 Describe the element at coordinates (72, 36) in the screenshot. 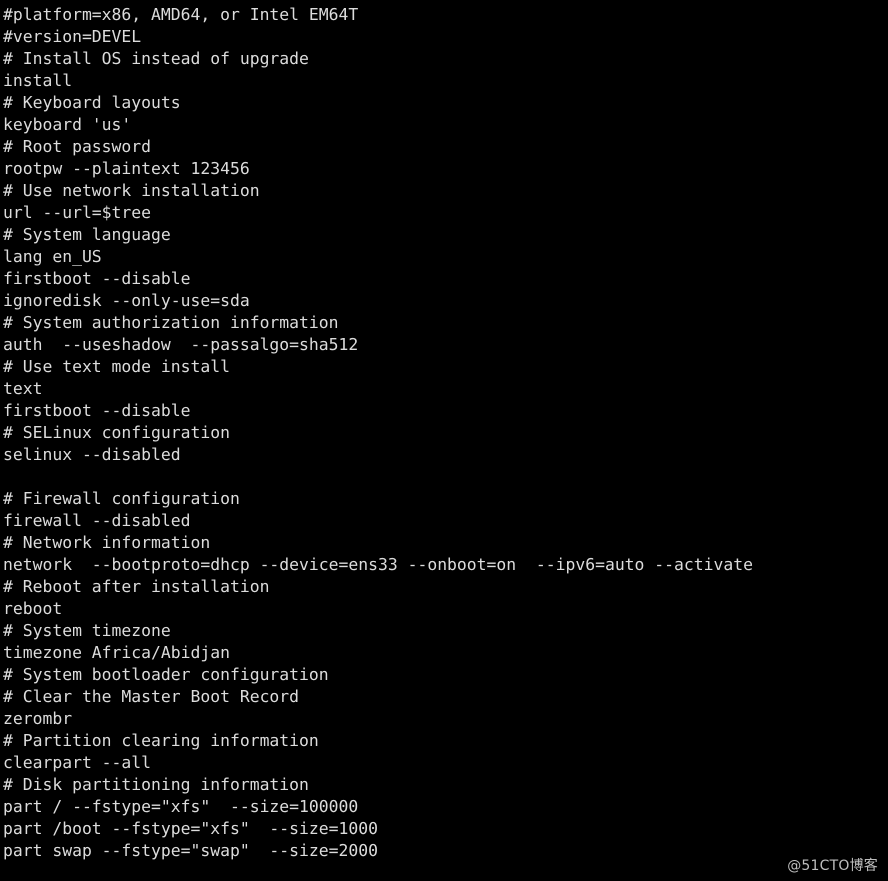

I see `terminal-line: #version=DEVEL` at that location.